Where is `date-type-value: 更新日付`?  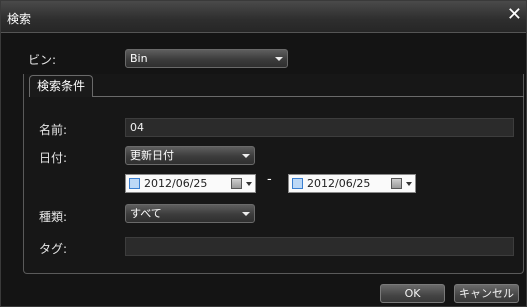 date-type-value: 更新日付 is located at coordinates (152, 155).